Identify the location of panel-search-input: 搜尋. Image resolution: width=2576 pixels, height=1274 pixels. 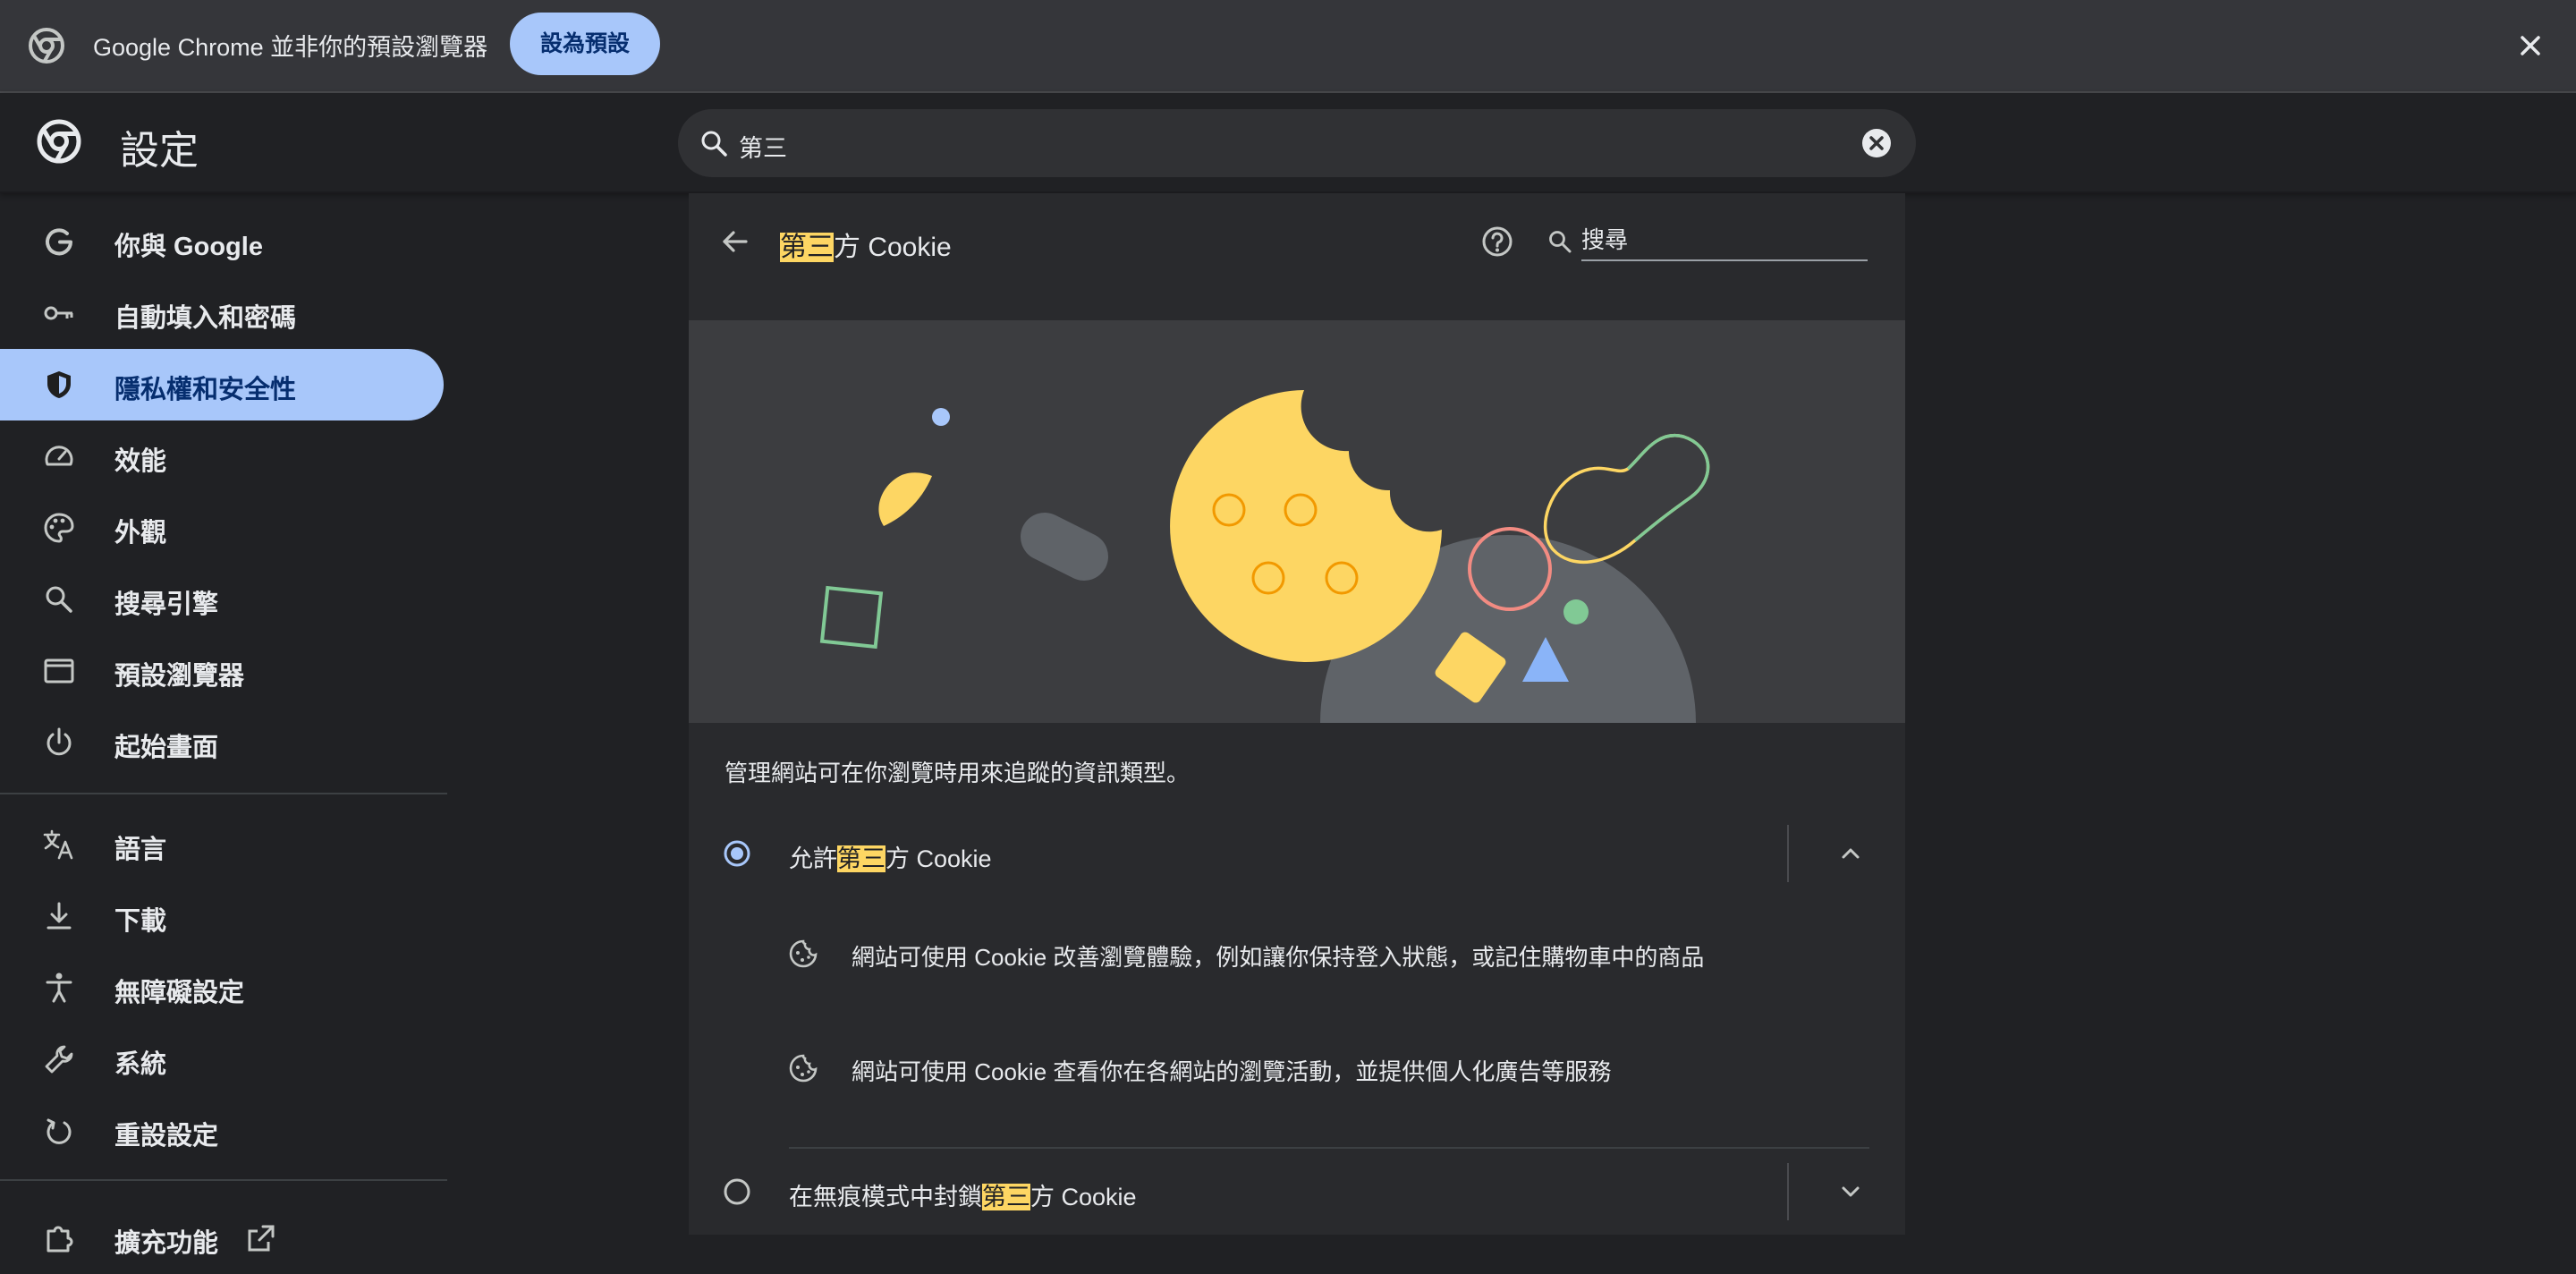
(1724, 241).